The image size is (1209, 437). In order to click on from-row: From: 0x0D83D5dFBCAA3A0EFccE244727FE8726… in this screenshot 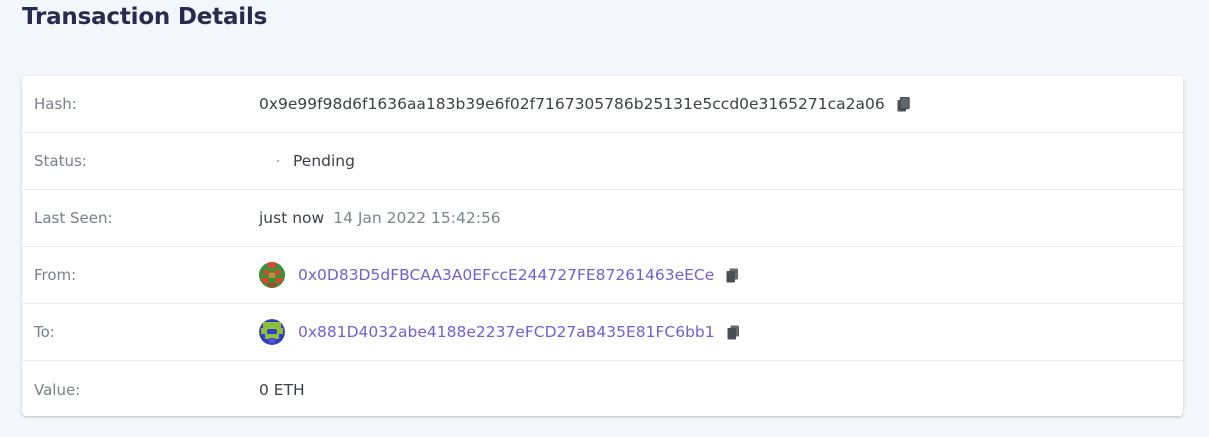, I will do `click(602, 275)`.